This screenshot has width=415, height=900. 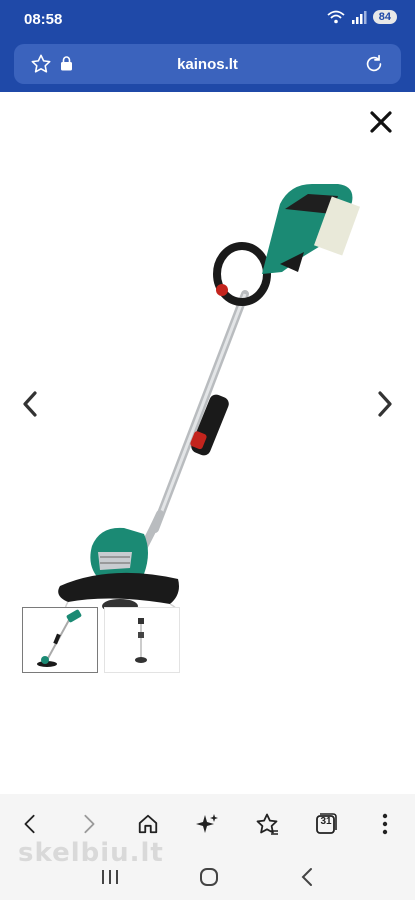 What do you see at coordinates (101, 640) in the screenshot?
I see `thumbnail-strip` at bounding box center [101, 640].